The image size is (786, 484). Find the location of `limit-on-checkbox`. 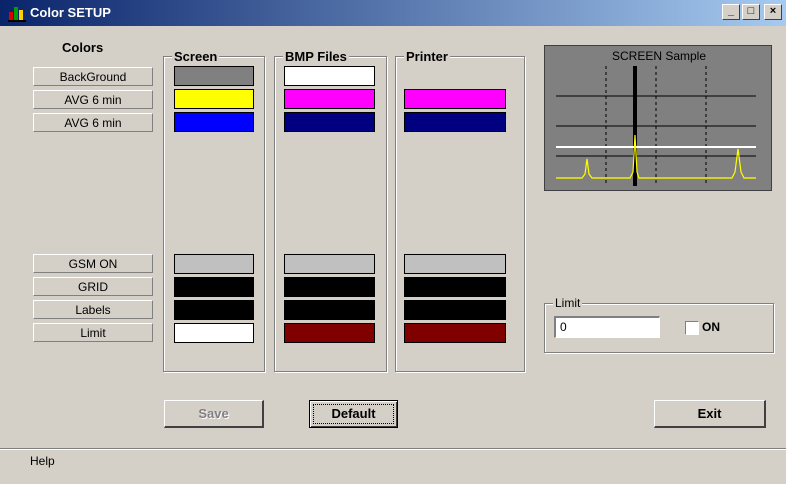

limit-on-checkbox is located at coordinates (692, 328).